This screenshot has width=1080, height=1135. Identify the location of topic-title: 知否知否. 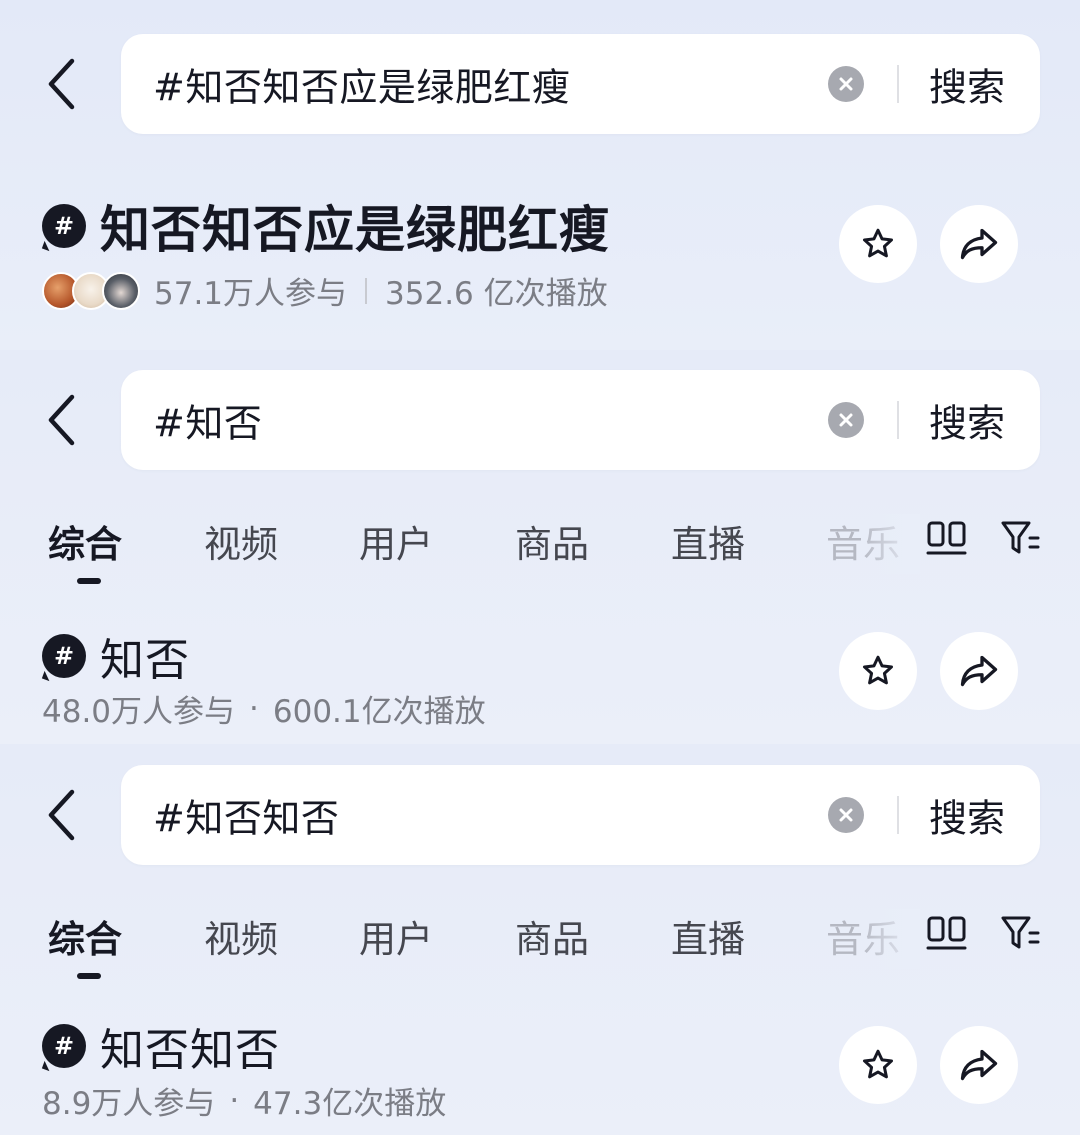
(190, 1050).